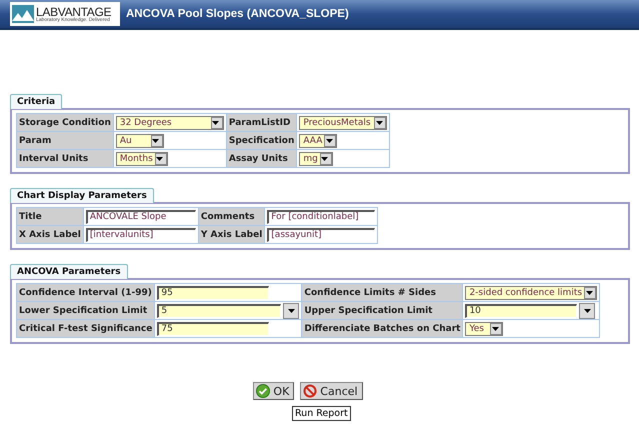 The image size is (639, 431). I want to click on ok-button: OK, so click(273, 391).